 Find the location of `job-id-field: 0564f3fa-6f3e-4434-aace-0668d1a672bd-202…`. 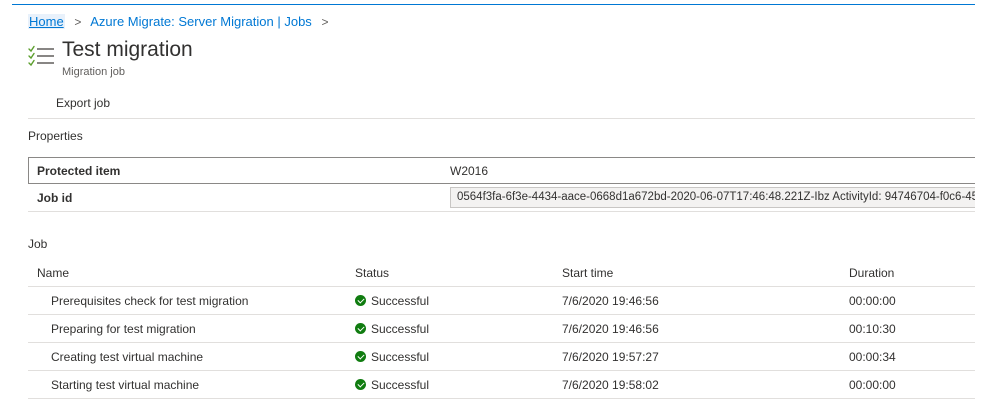

job-id-field: 0564f3fa-6f3e-4434-aace-0668d1a672bd-202… is located at coordinates (712, 197).